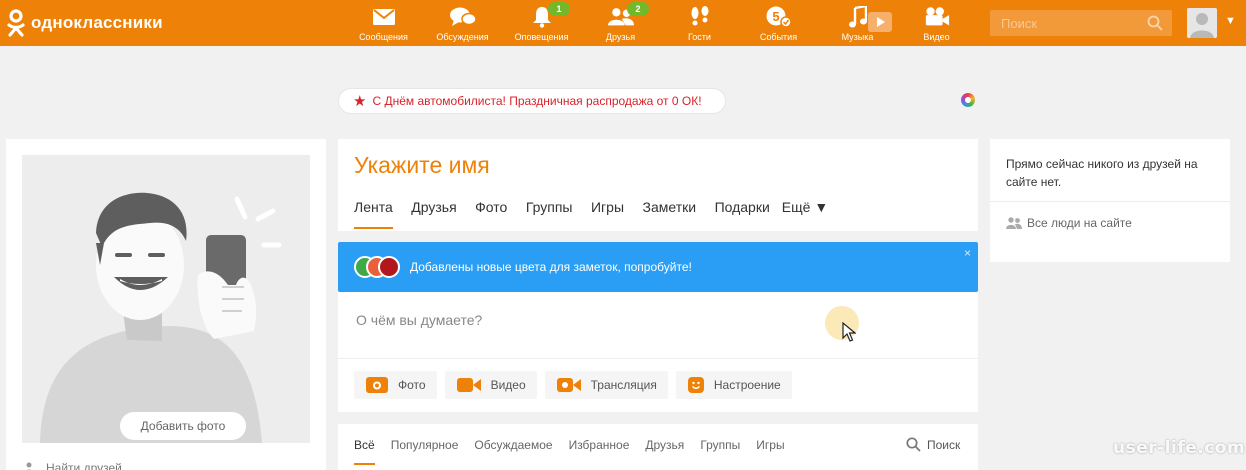 This screenshot has height=470, width=1246. What do you see at coordinates (1202, 23) in the screenshot?
I see `user-avatar` at bounding box center [1202, 23].